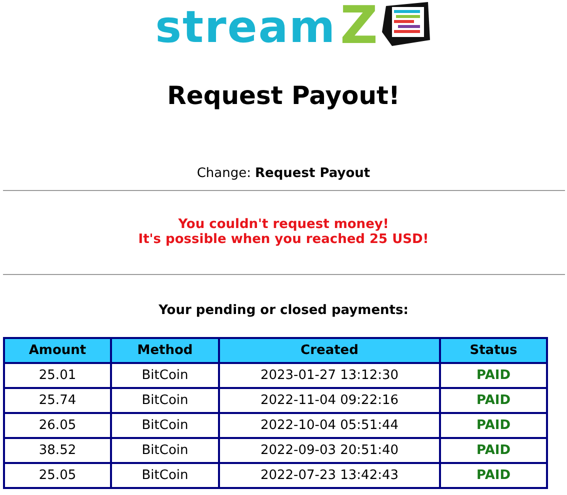  I want to click on request-payout-link: Request Payout, so click(312, 174).